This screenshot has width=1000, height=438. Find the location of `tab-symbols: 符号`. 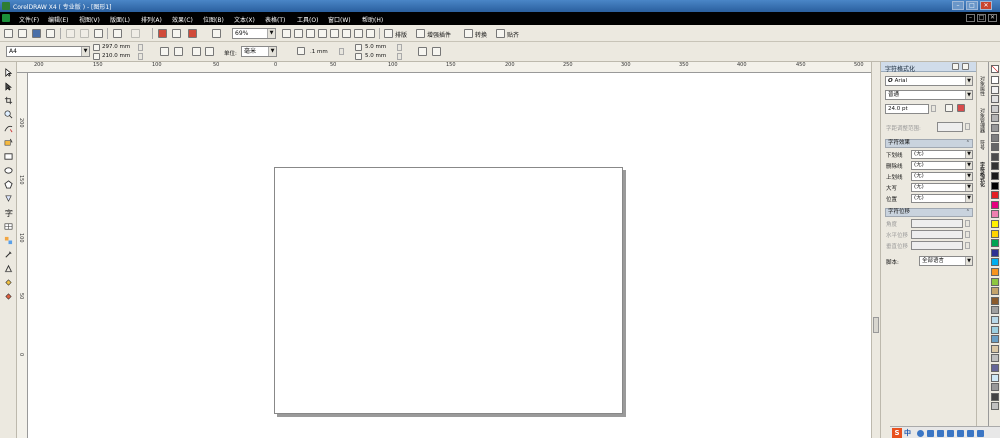

tab-symbols: 符号 is located at coordinates (982, 145).